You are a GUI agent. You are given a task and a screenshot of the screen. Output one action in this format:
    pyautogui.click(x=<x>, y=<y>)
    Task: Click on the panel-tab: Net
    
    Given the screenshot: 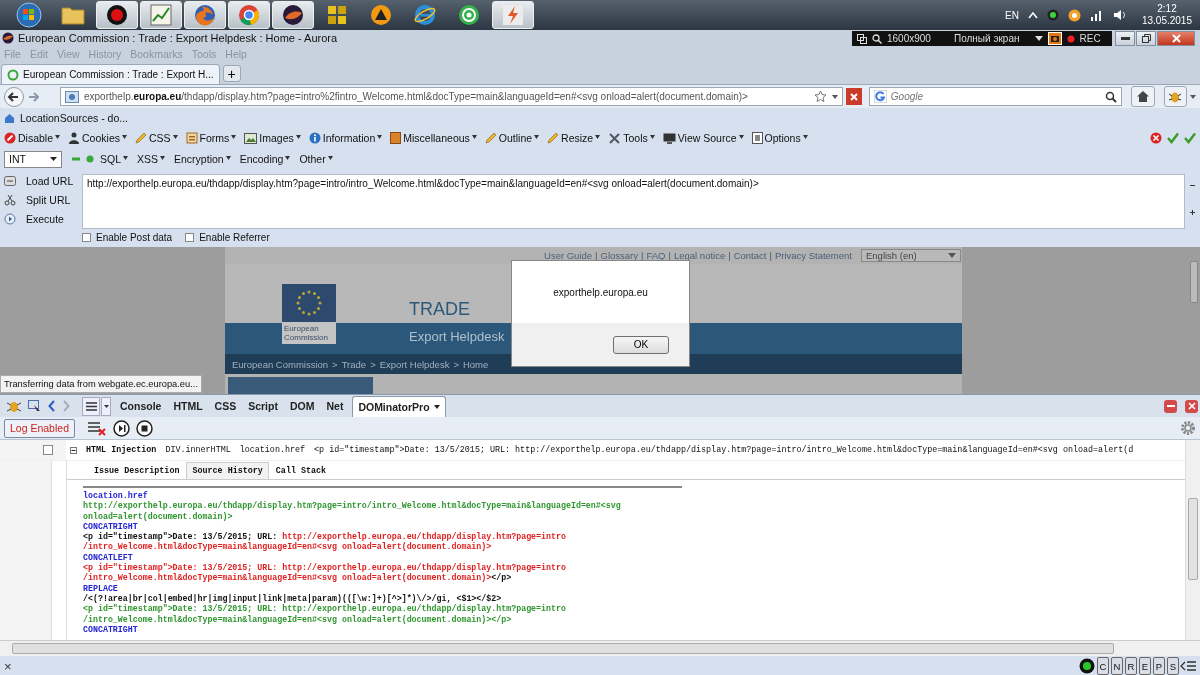 What is the action you would take?
    pyautogui.click(x=335, y=406)
    